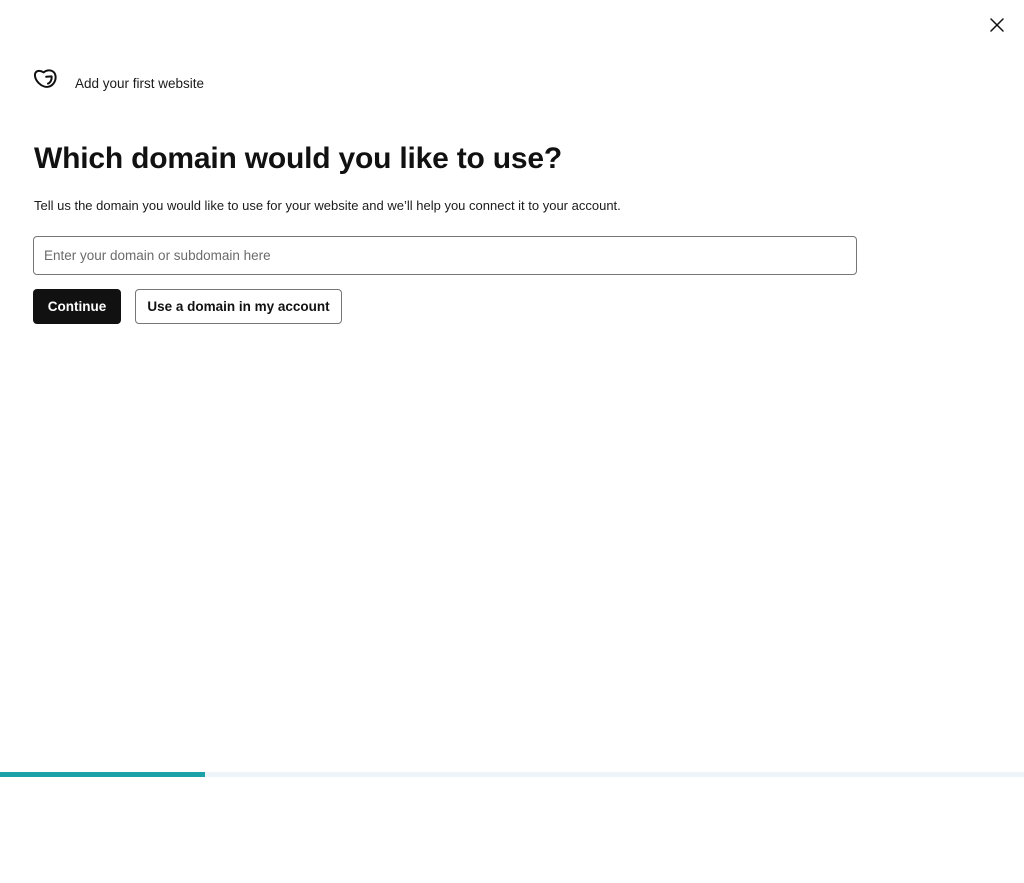 The image size is (1024, 883). What do you see at coordinates (46, 80) in the screenshot?
I see `godaddy-logo-icon` at bounding box center [46, 80].